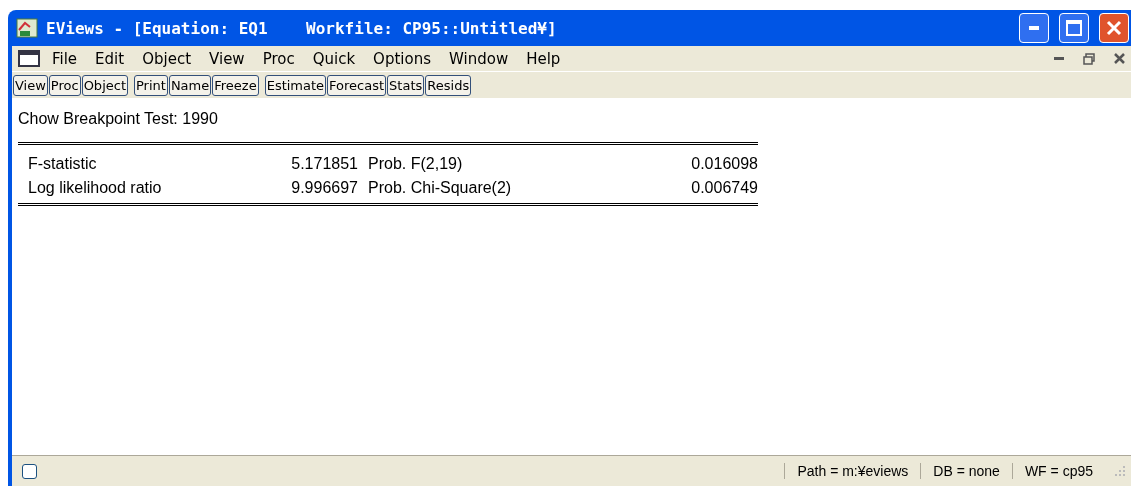  Describe the element at coordinates (110, 58) in the screenshot. I see `menu-item: Edit` at that location.